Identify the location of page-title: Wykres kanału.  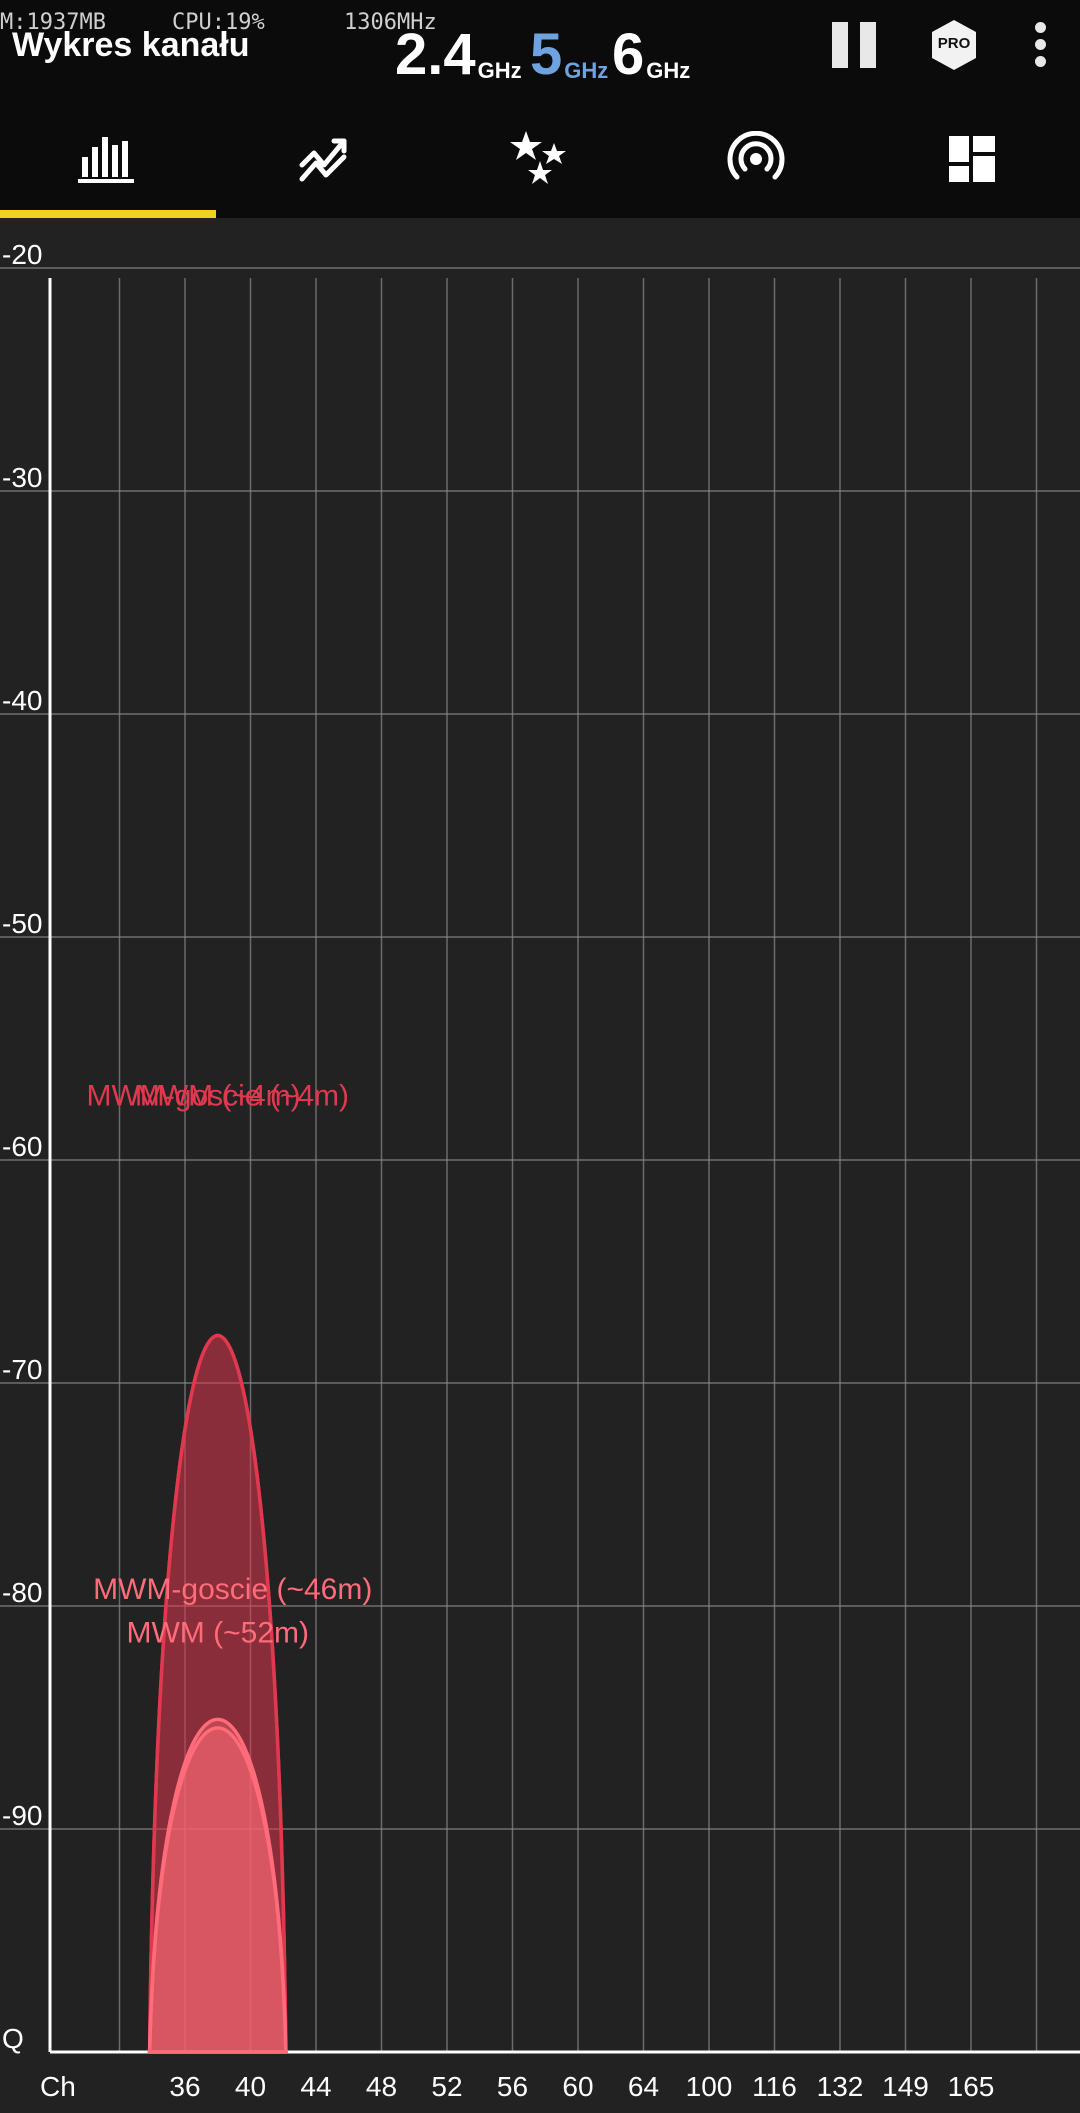
(131, 45).